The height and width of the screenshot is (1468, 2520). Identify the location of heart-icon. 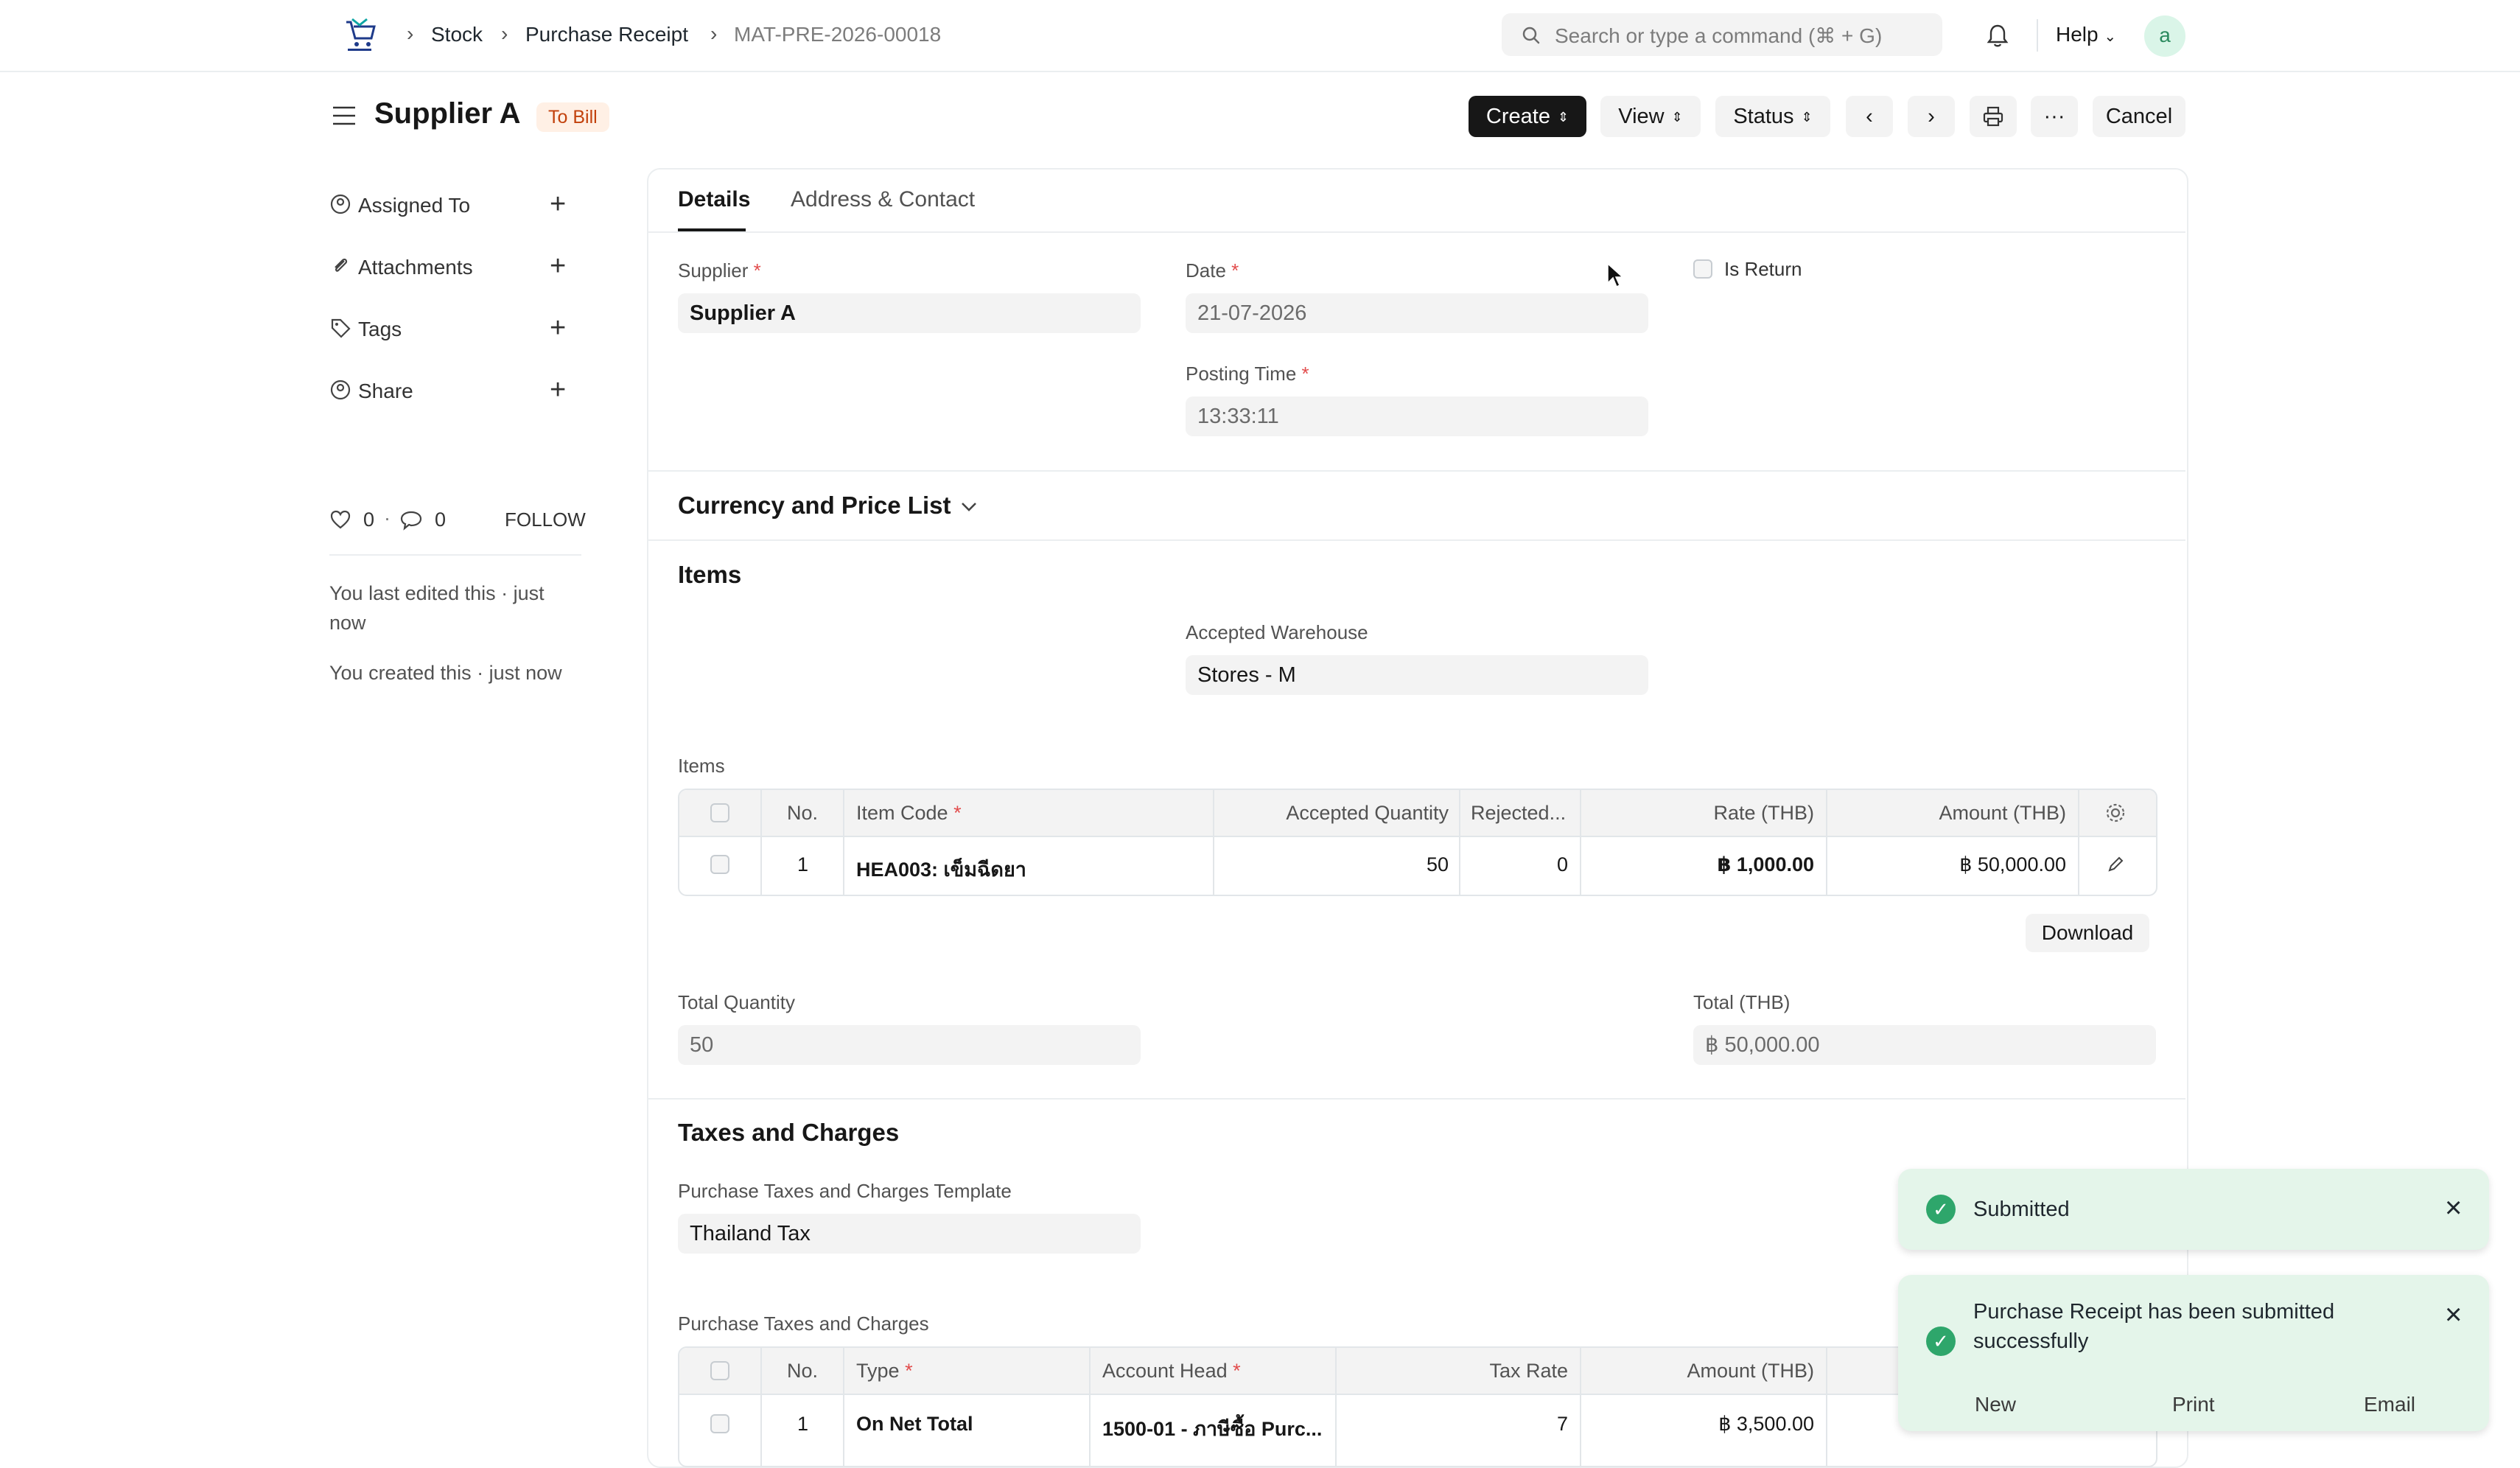
(340, 519).